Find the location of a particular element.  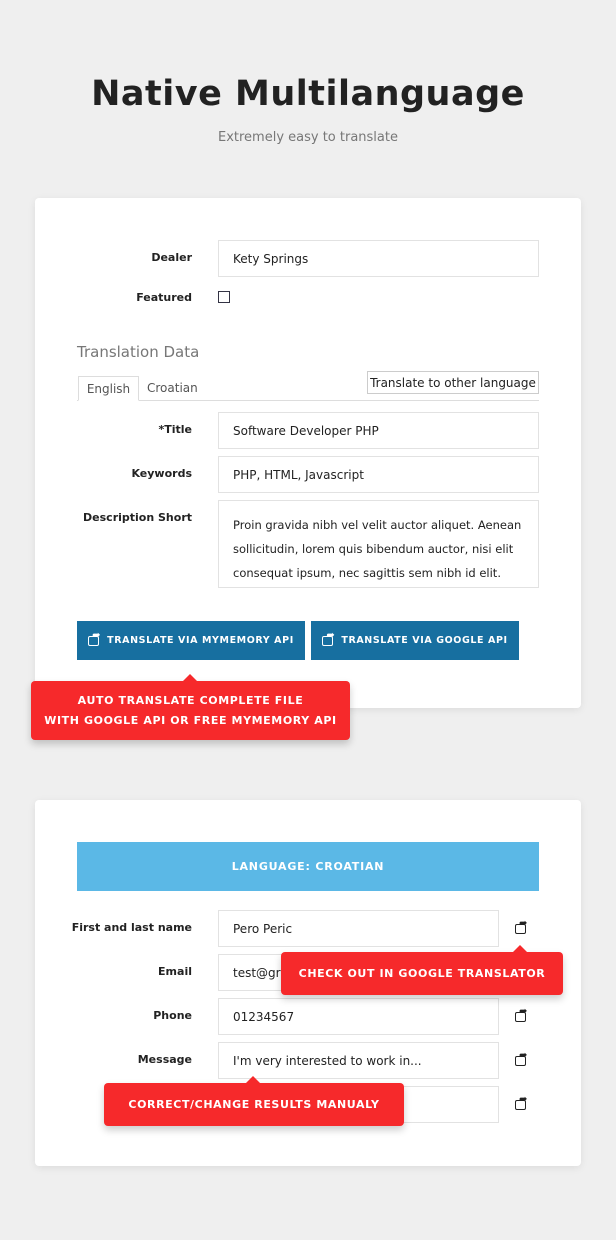

callout-line: WITH GOOGLE API OR FREE MYMEMORY API is located at coordinates (190, 720).